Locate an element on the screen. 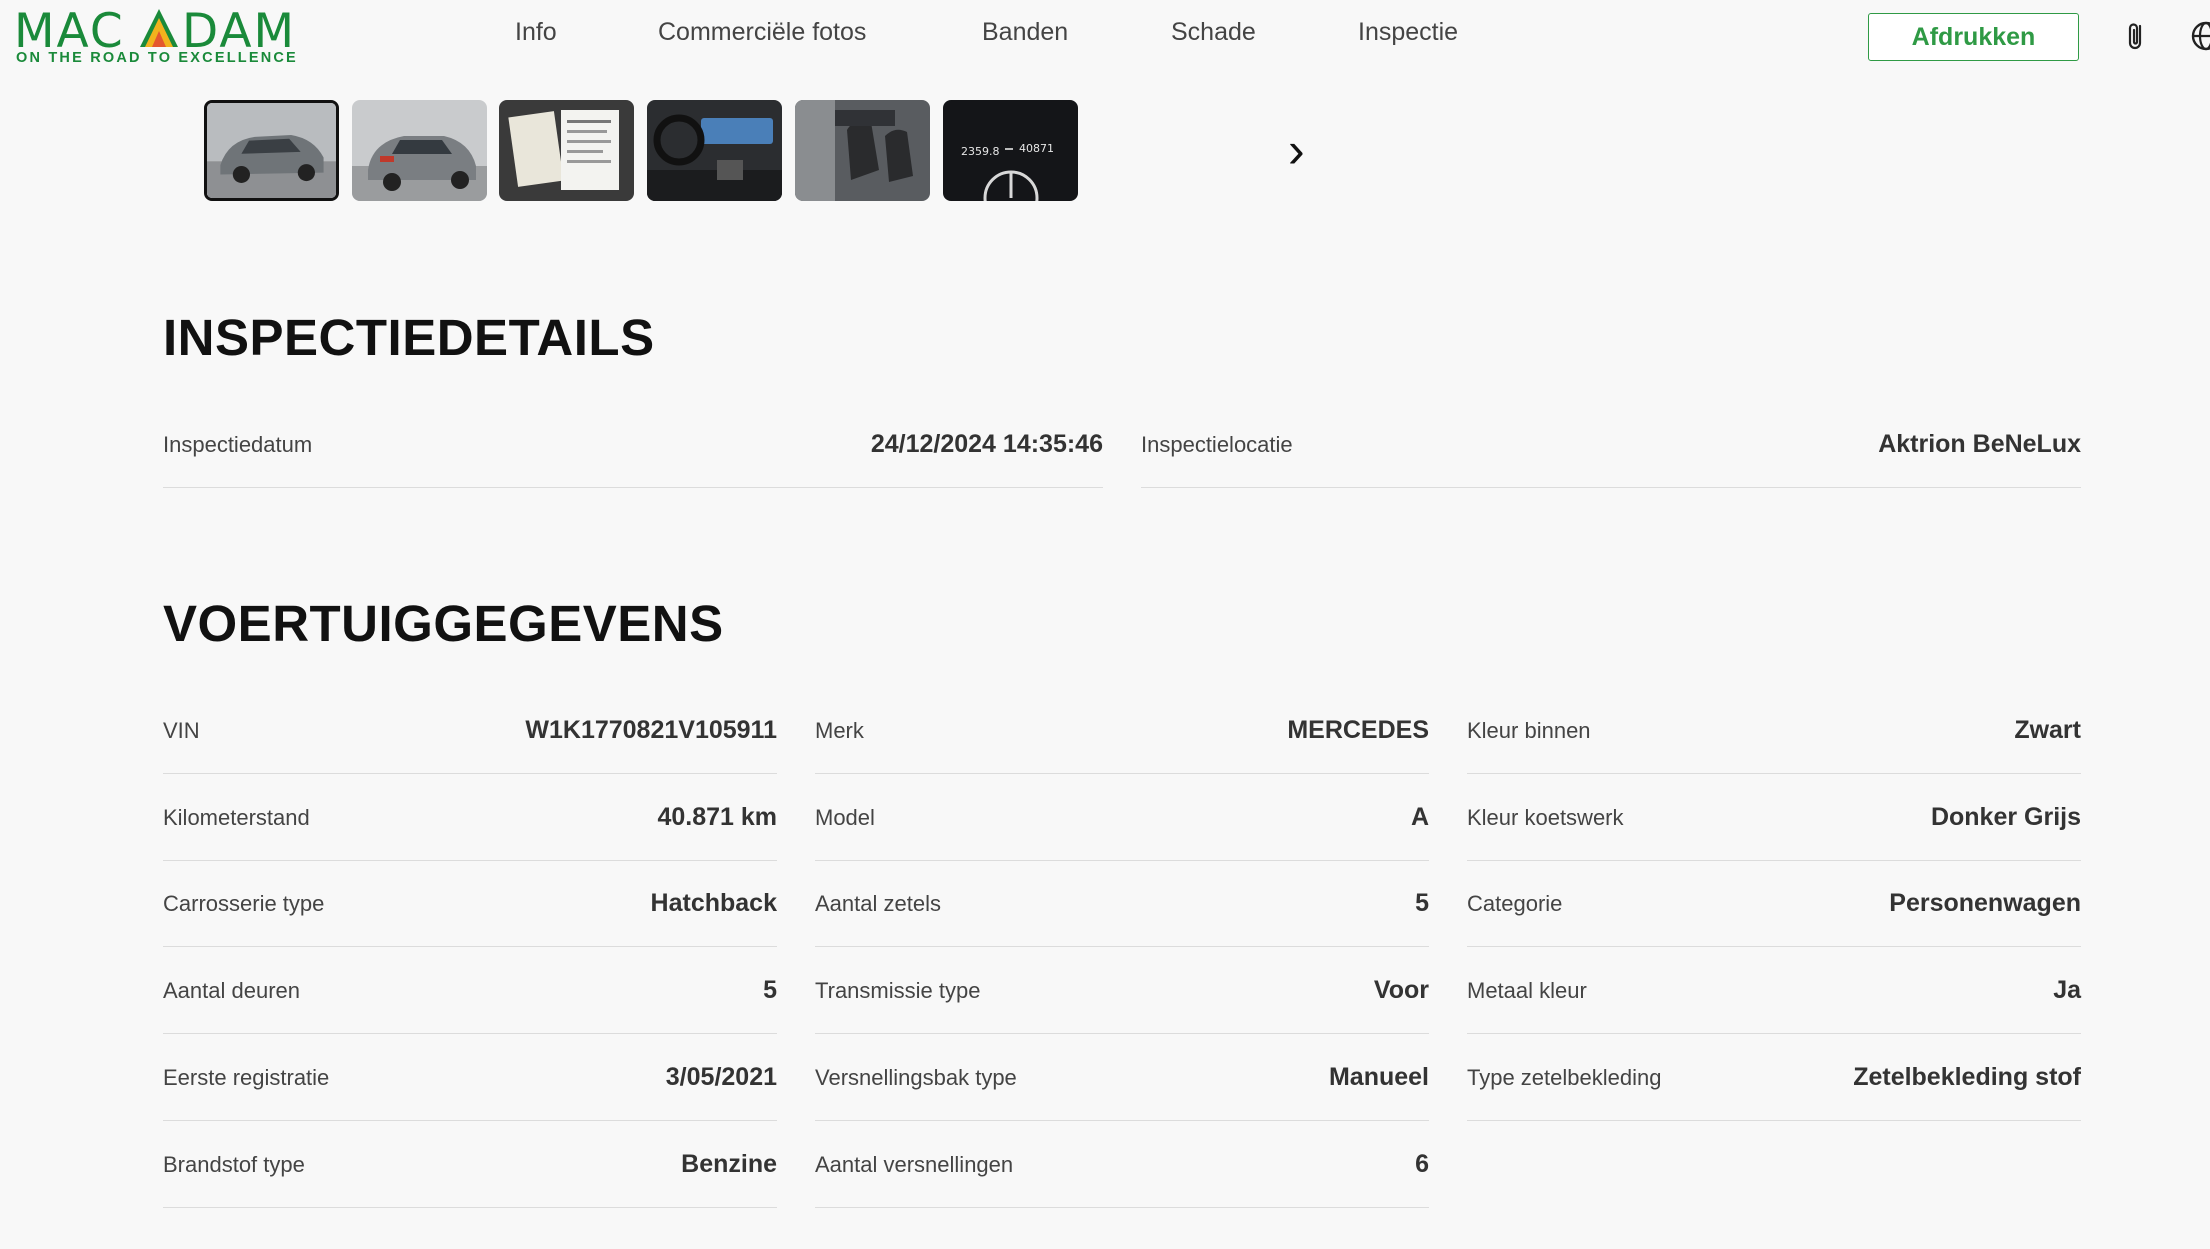 The image size is (2210, 1249). macadam-logo: MAC DAM ON THE ROAD TO EXCELLENCE is located at coordinates (164, 35).